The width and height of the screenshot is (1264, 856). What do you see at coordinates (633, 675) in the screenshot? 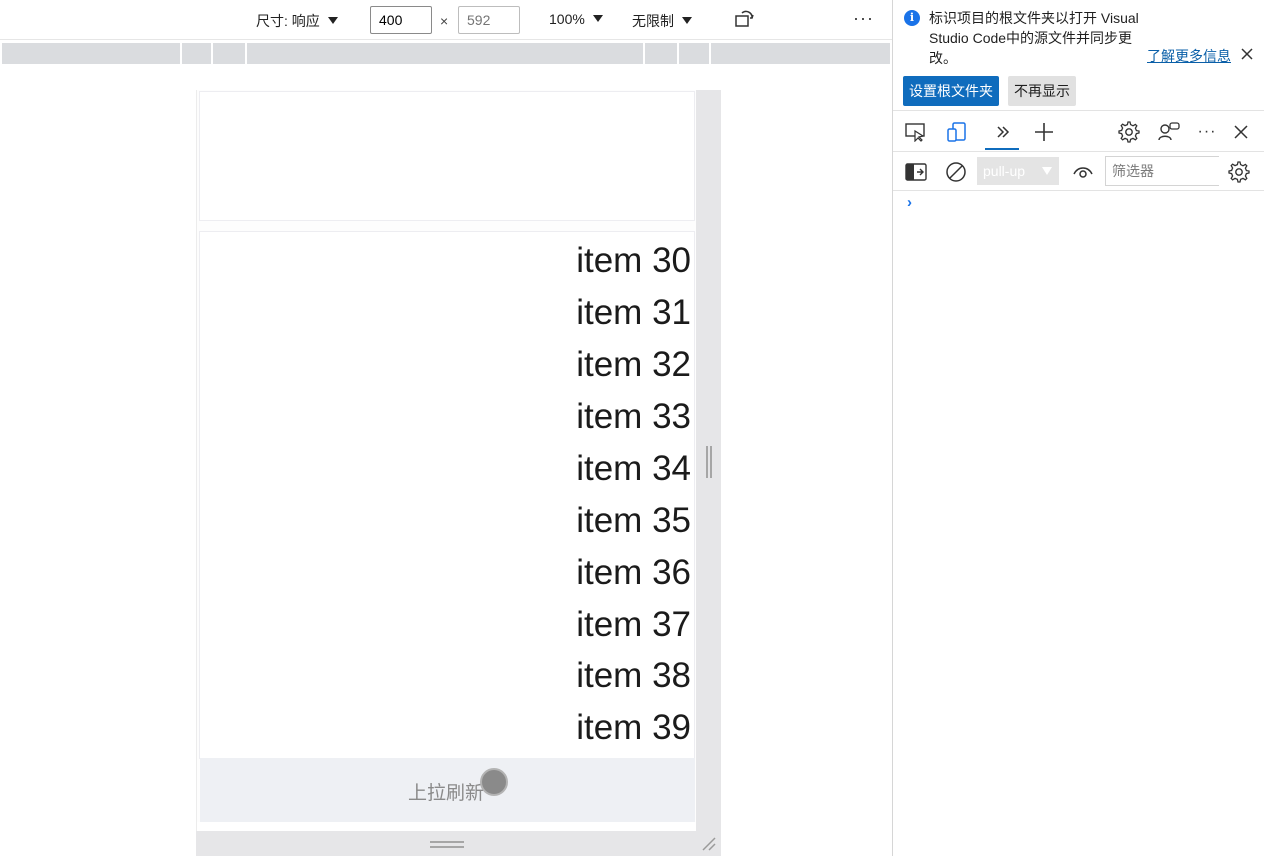
I see `list-item: item 38` at bounding box center [633, 675].